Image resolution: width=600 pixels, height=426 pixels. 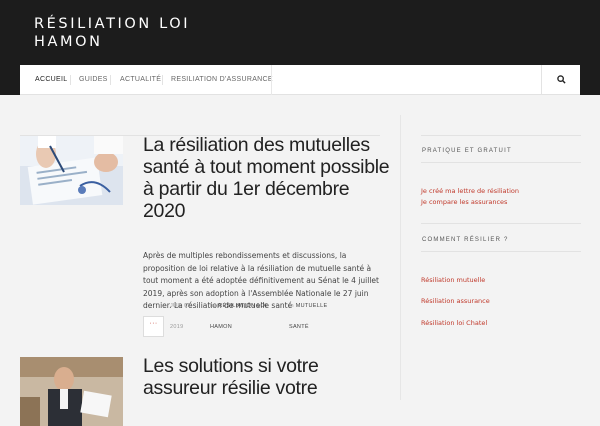 I want to click on nav-item-guides: GUIDES, so click(x=93, y=80).